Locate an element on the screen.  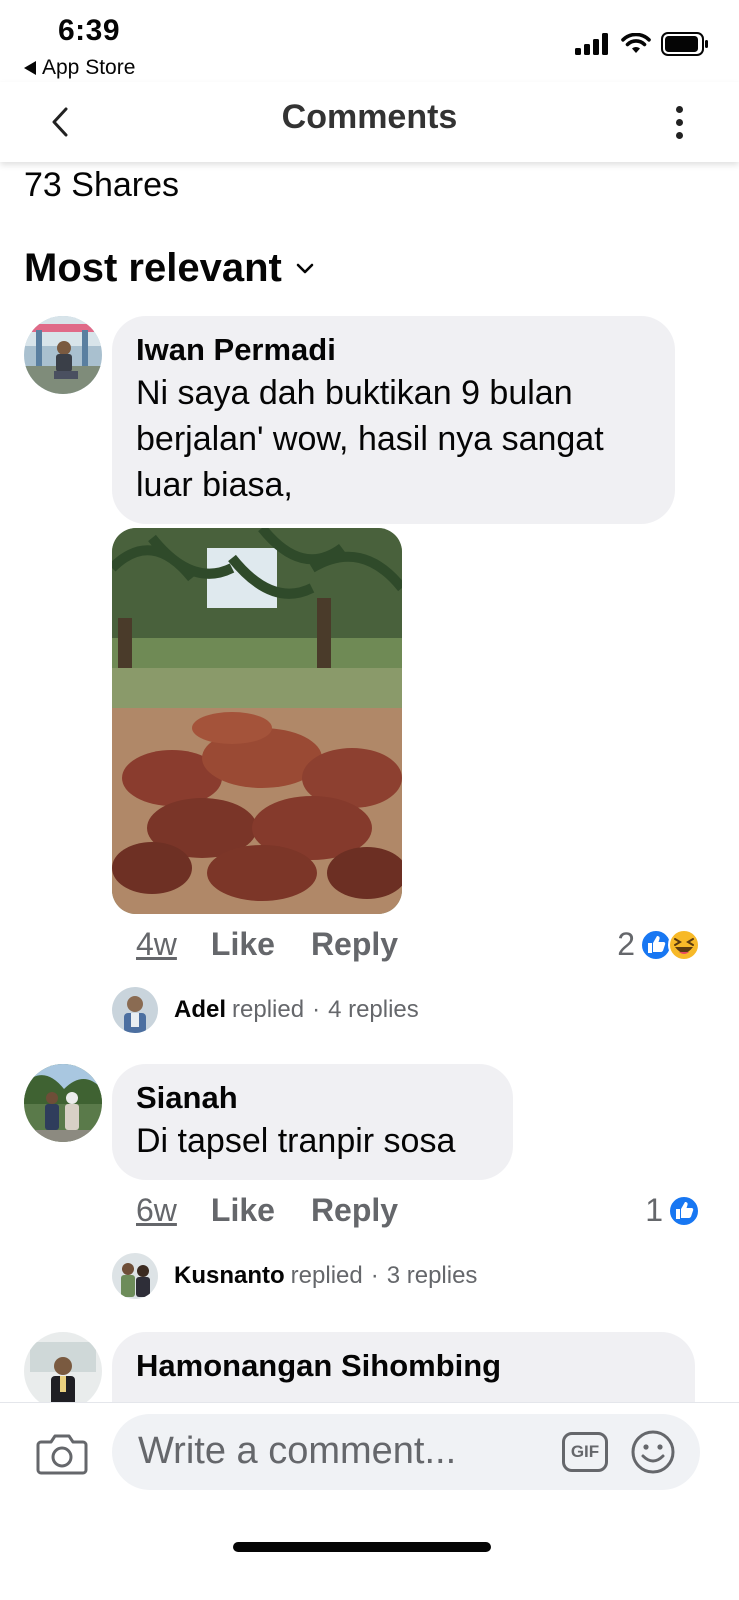
shares-count: 73 Shares is located at coordinates (101, 185).